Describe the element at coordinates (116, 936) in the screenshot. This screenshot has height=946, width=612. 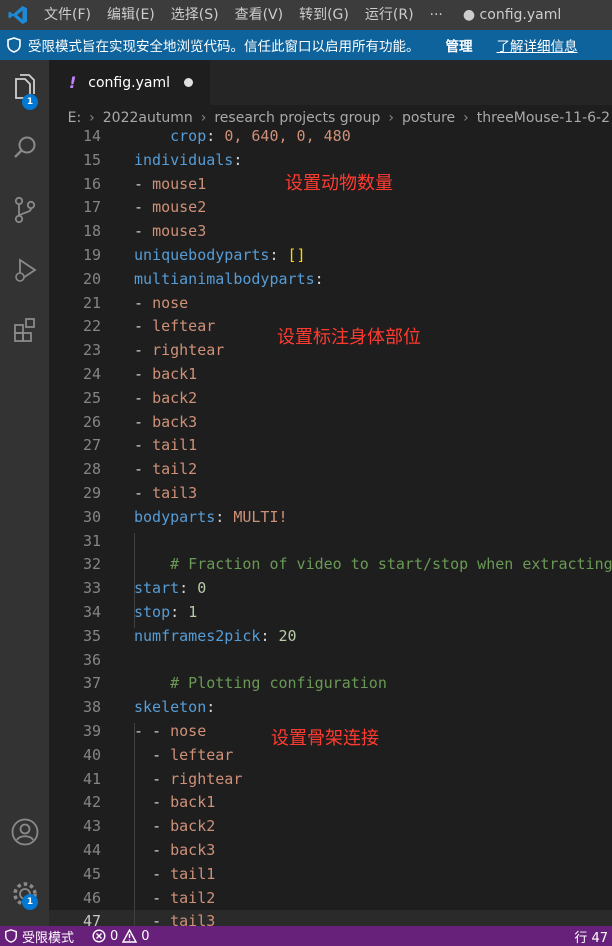
I see `problems-status: 0 0` at that location.